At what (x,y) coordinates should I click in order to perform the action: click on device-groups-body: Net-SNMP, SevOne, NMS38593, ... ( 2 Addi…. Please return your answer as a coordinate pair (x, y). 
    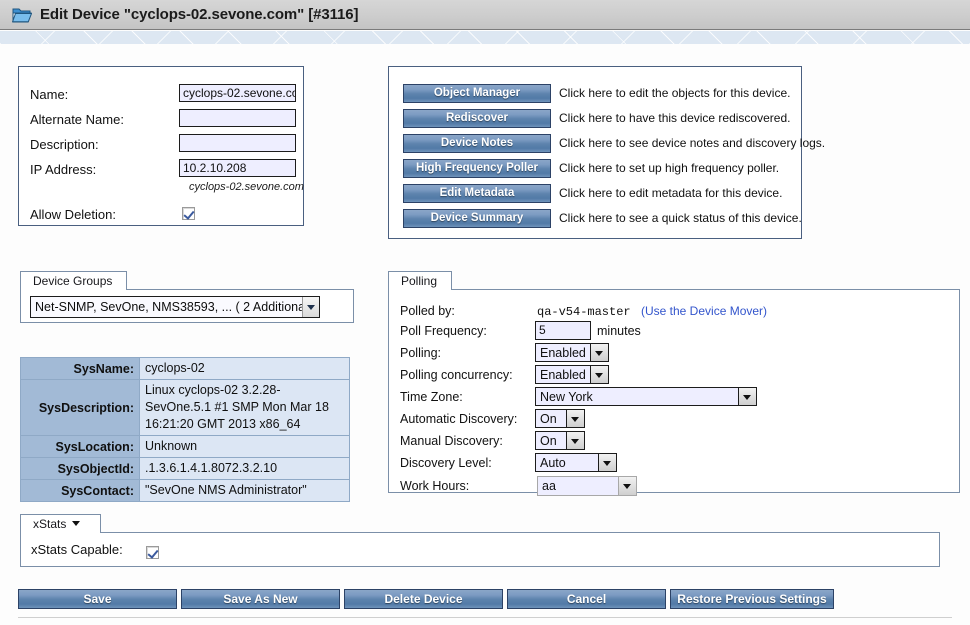
    Looking at the image, I should click on (187, 306).